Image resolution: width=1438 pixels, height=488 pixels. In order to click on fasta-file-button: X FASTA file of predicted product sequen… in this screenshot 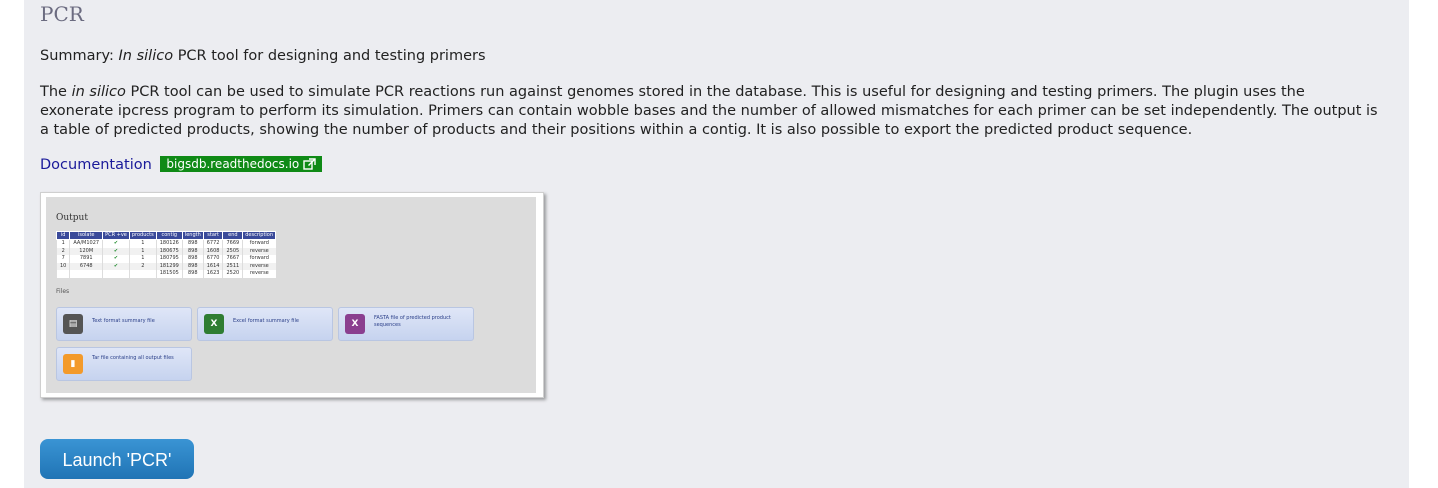, I will do `click(406, 324)`.